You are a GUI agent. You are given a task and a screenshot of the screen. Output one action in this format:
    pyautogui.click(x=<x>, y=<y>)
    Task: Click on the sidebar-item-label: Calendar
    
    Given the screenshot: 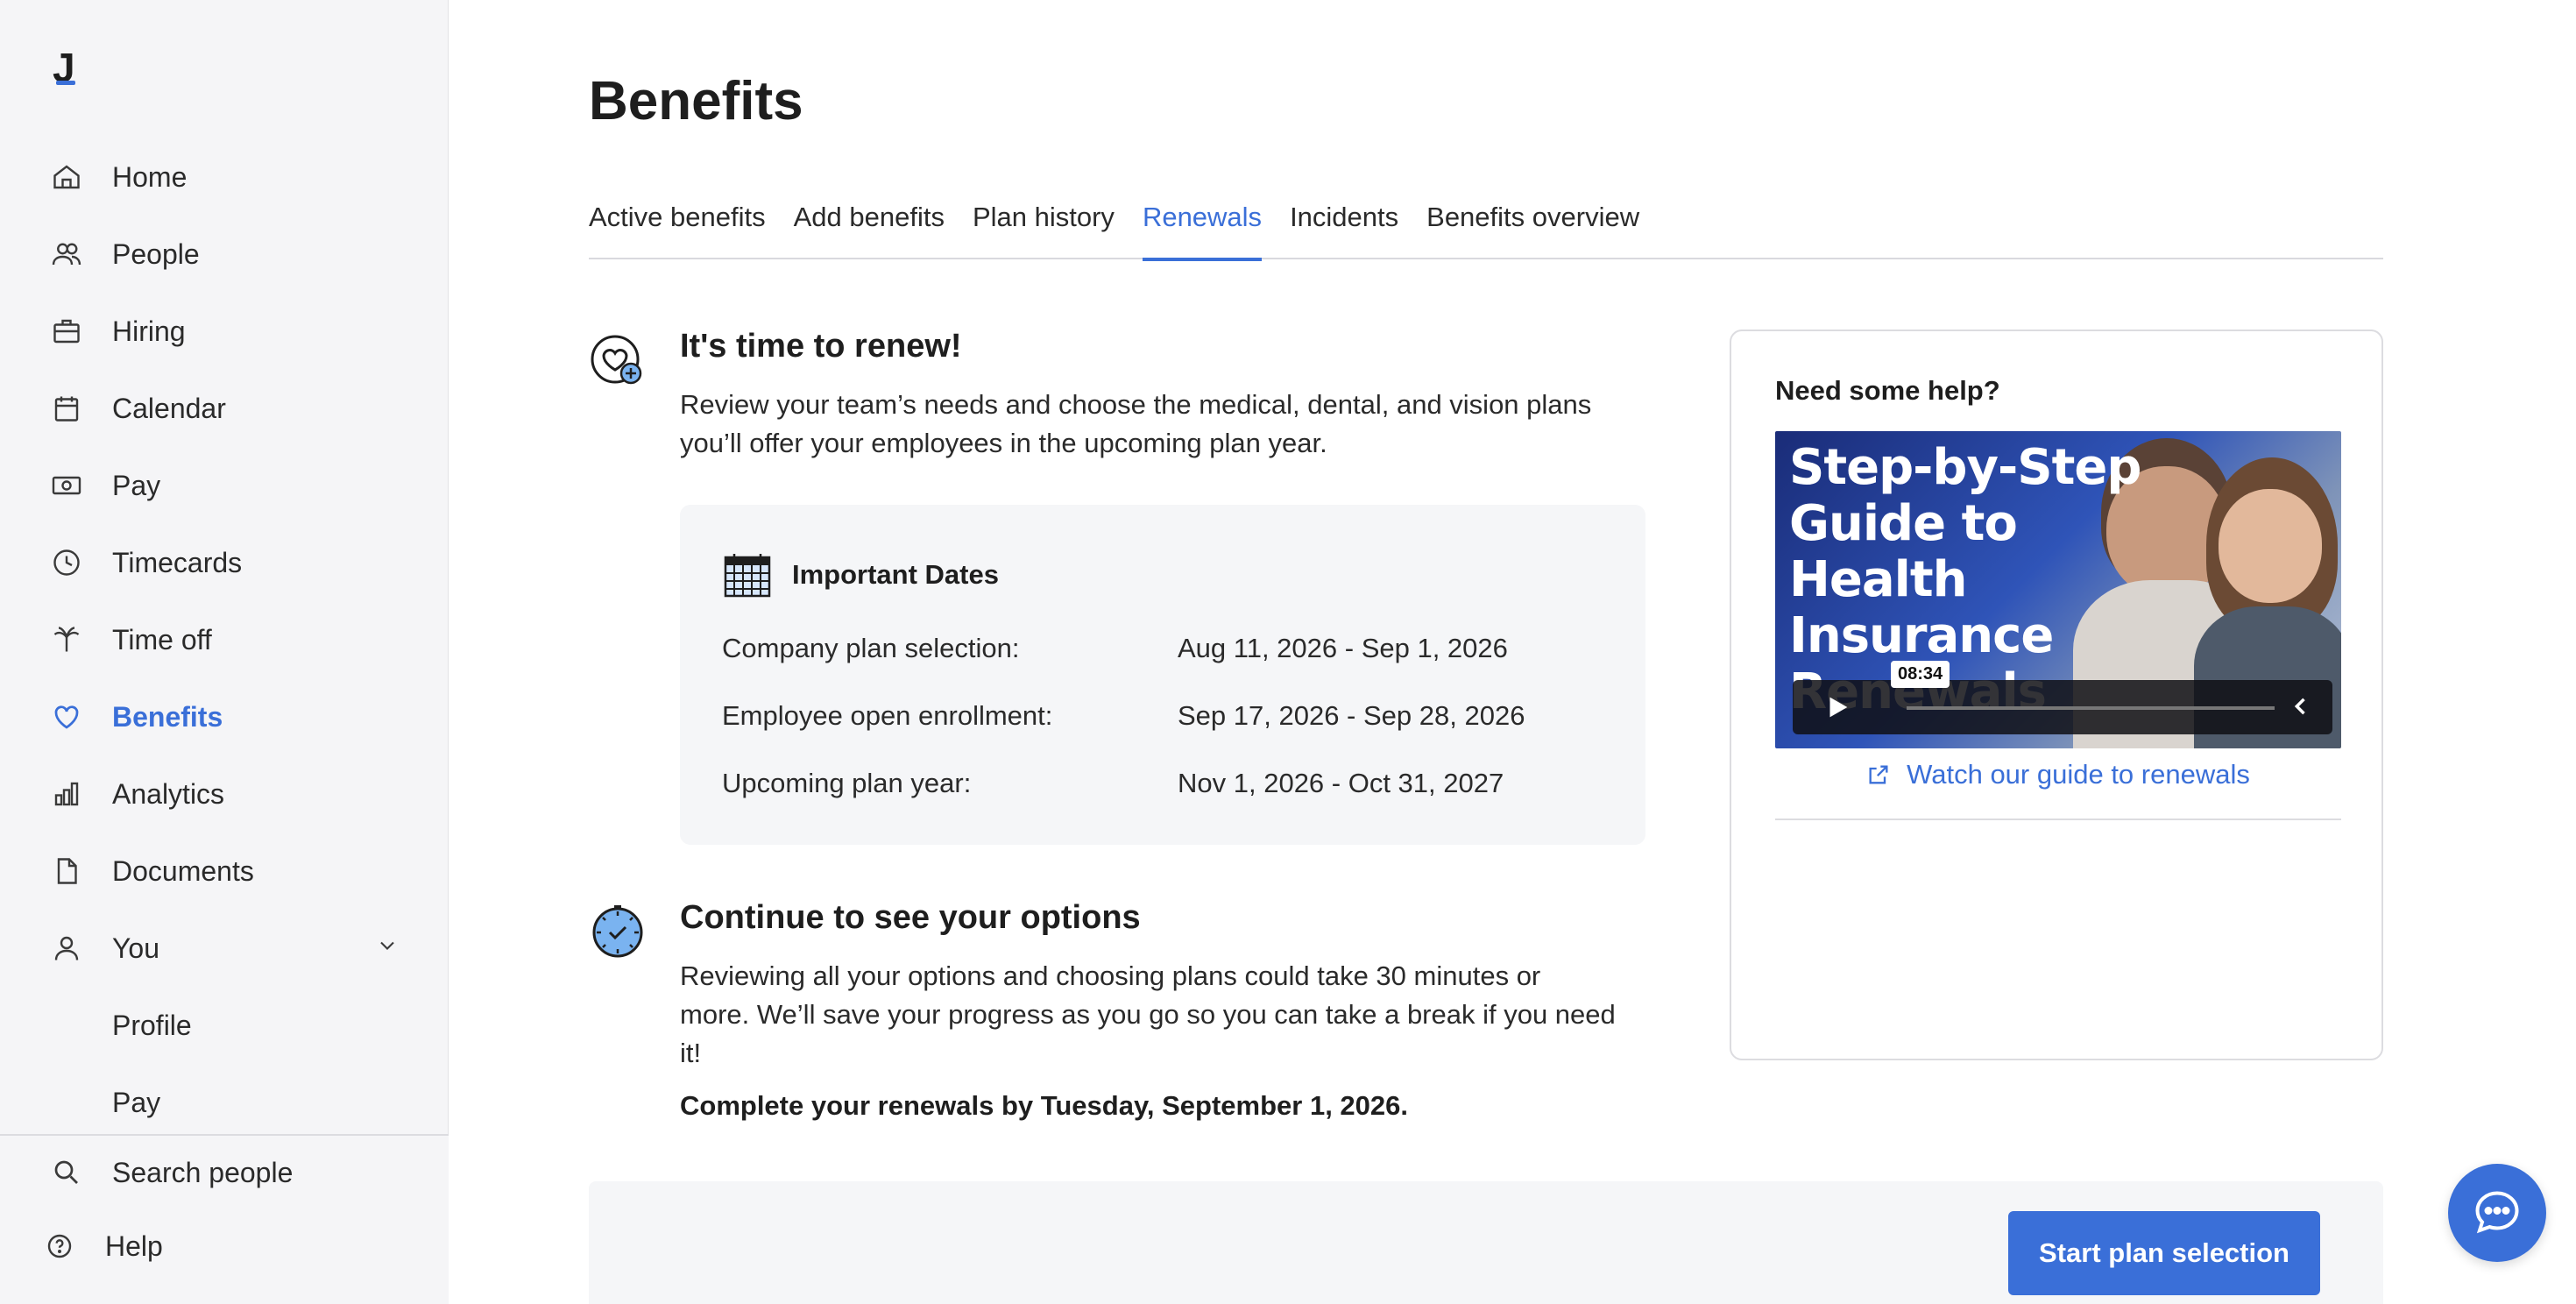 What is the action you would take?
    pyautogui.click(x=169, y=408)
    